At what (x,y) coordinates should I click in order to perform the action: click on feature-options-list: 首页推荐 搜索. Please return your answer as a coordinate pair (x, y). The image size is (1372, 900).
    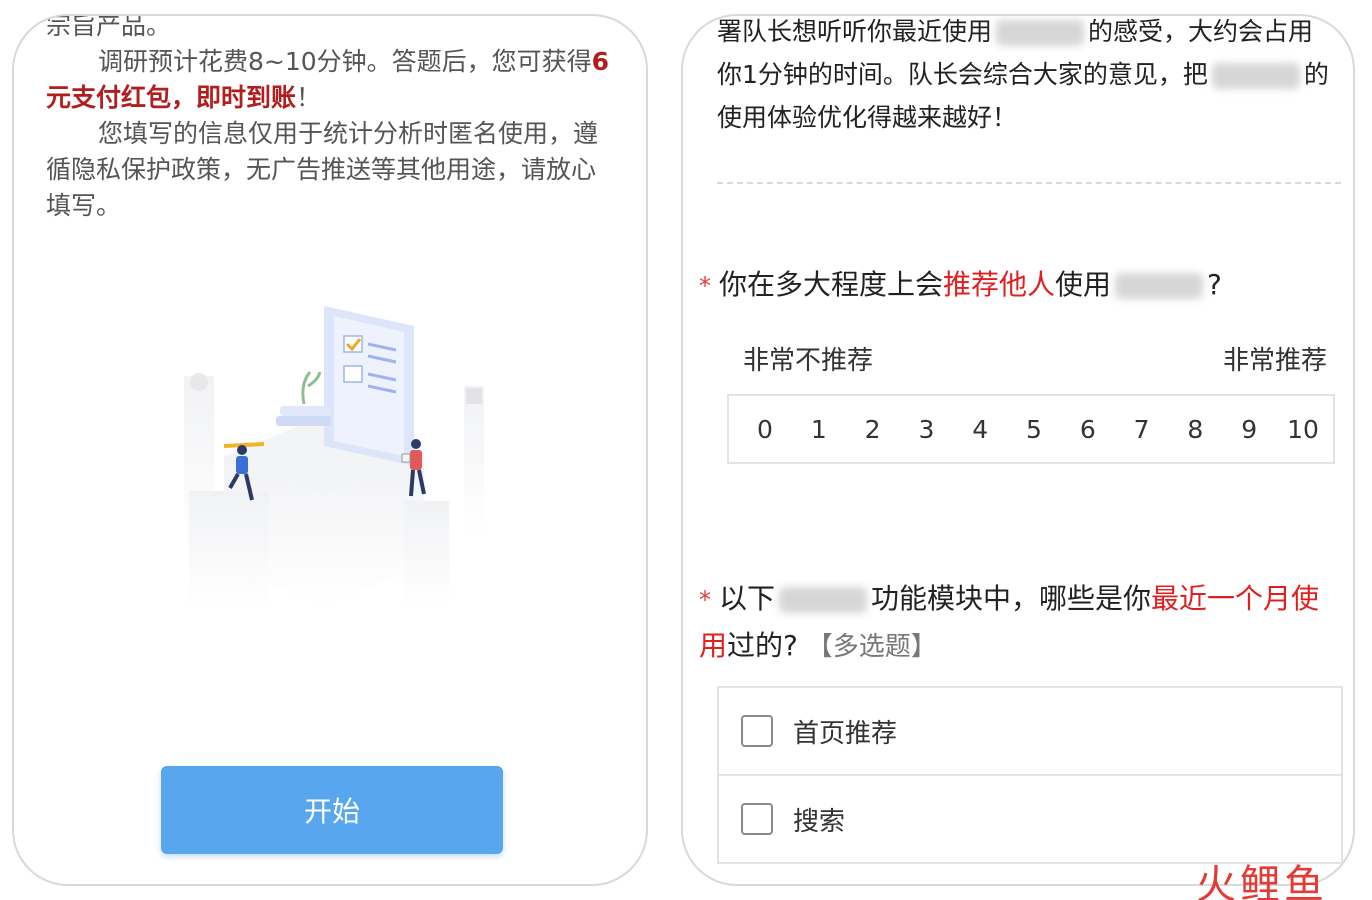
    Looking at the image, I should click on (1030, 775).